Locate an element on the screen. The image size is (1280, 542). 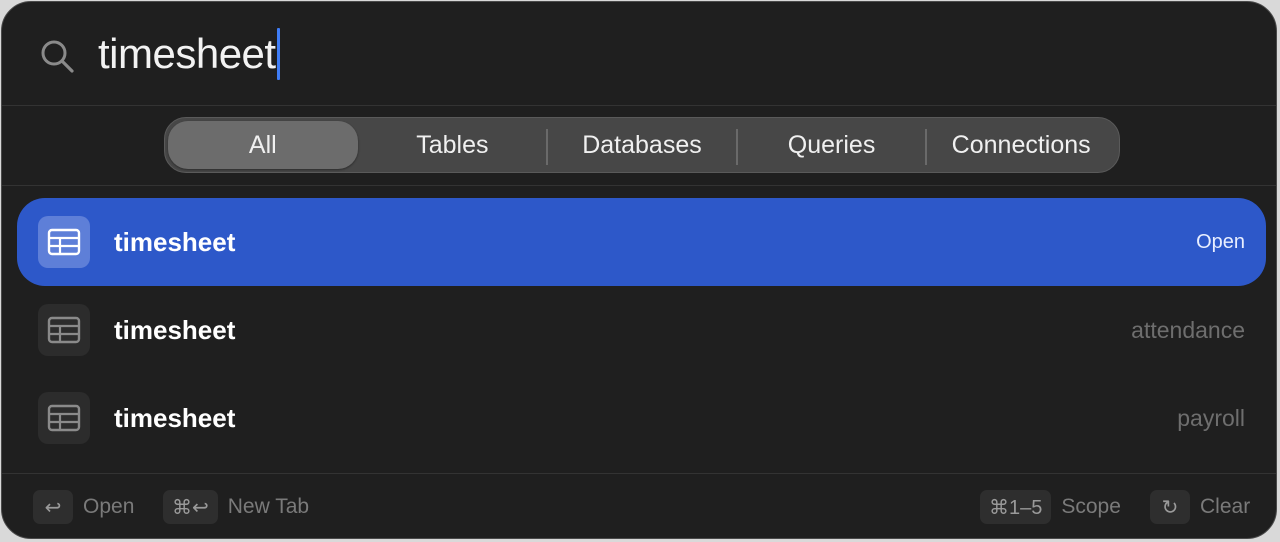
tab-label: Queries is located at coordinates (831, 144).